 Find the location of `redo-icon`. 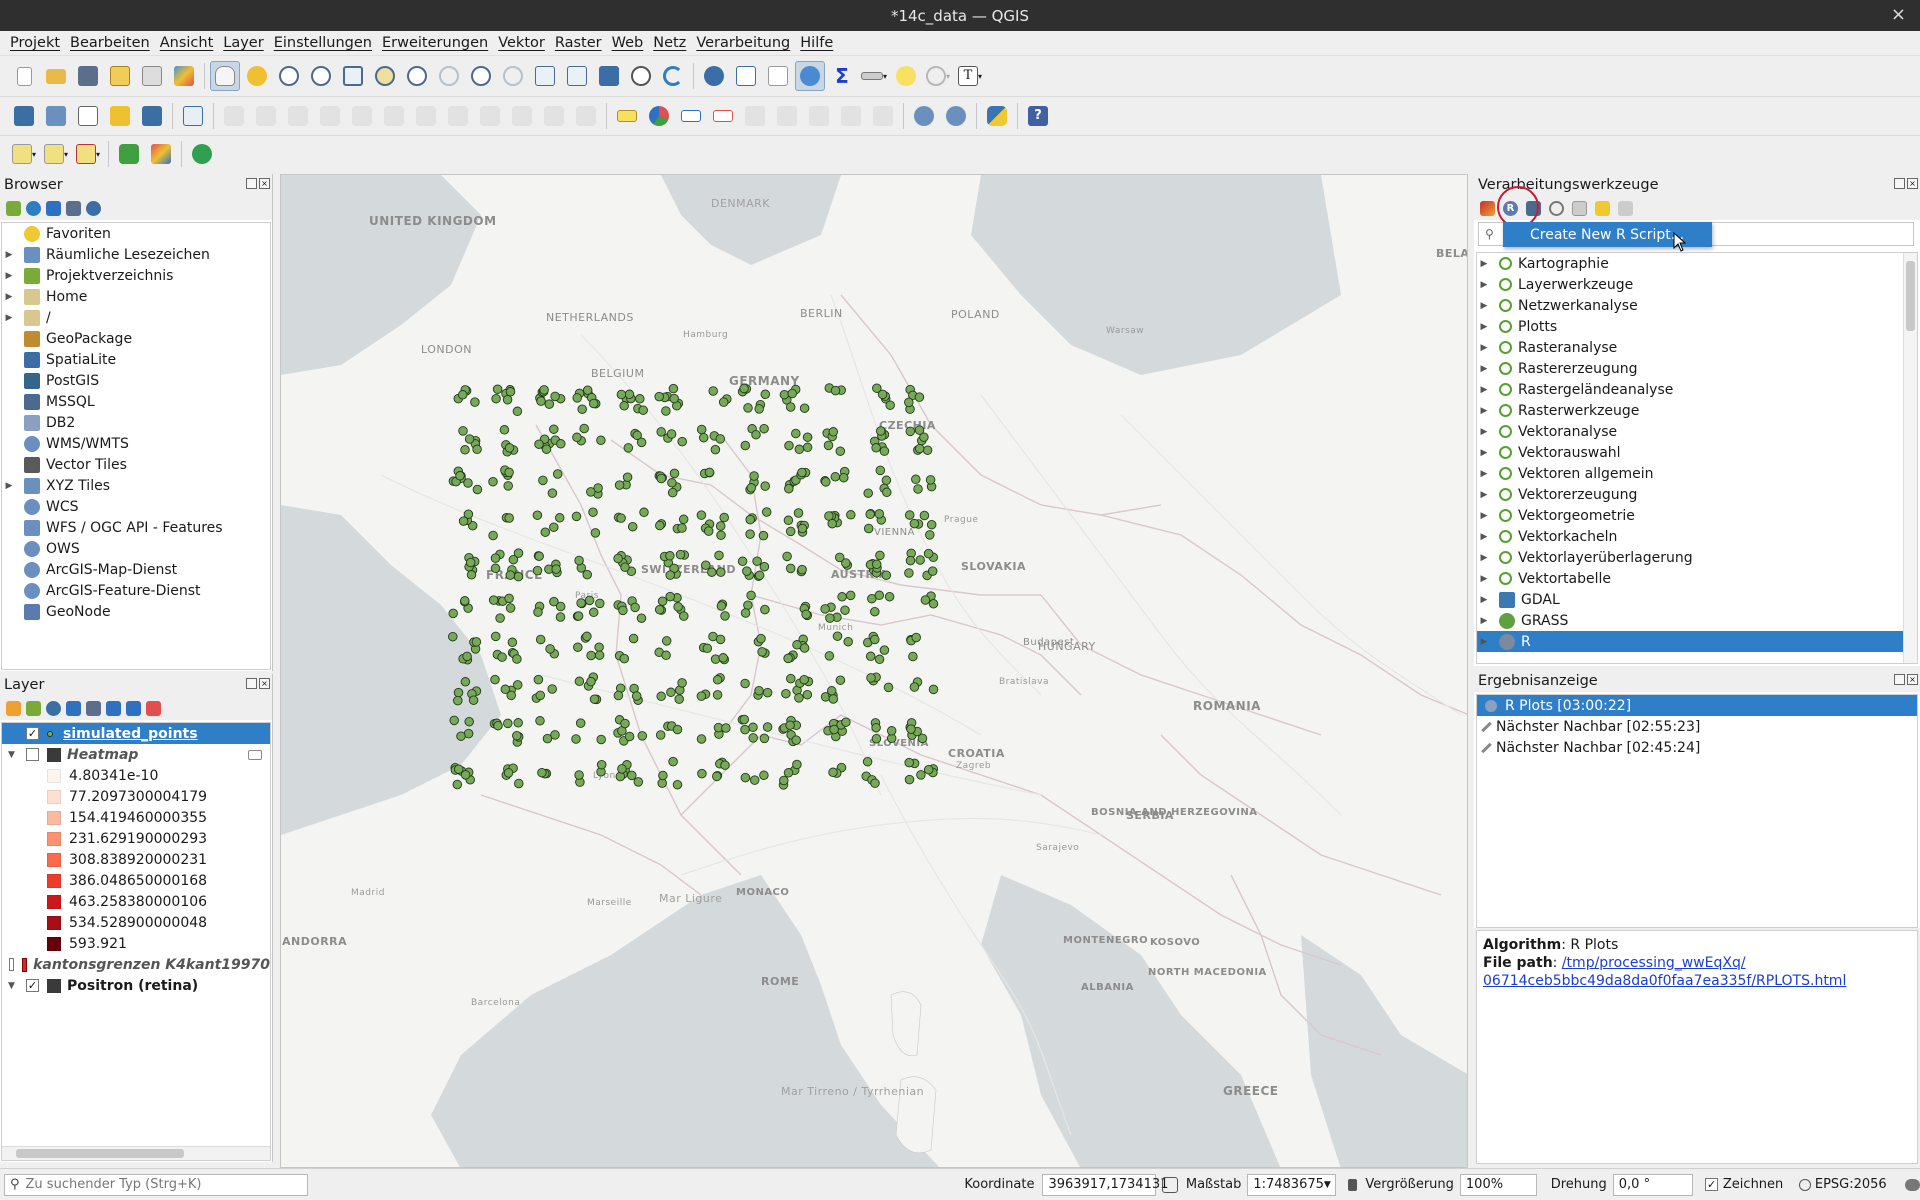

redo-icon is located at coordinates (586, 116).